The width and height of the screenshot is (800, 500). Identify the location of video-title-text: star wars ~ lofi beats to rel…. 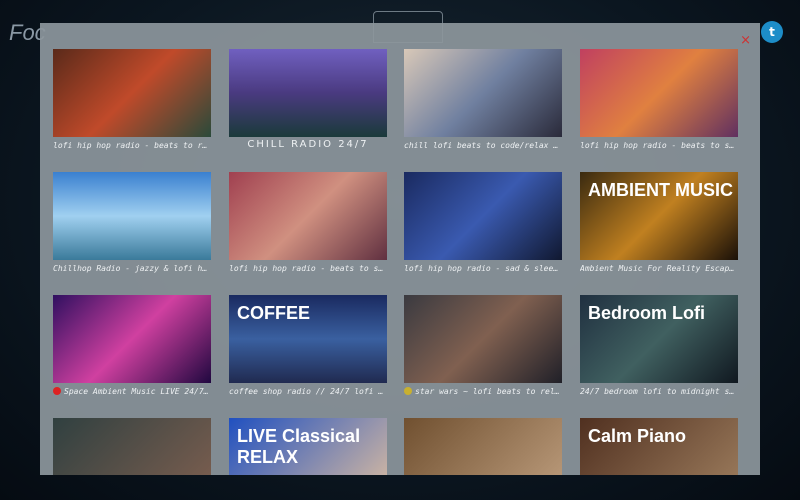
(487, 391).